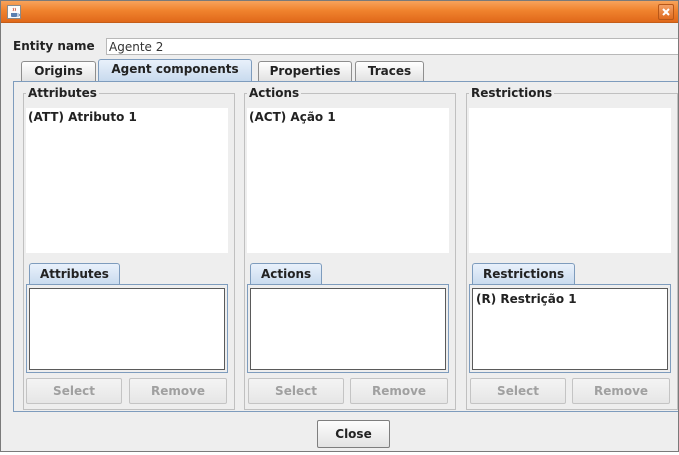 The image size is (679, 455). What do you see at coordinates (305, 71) in the screenshot?
I see `tab-properties: Properties` at bounding box center [305, 71].